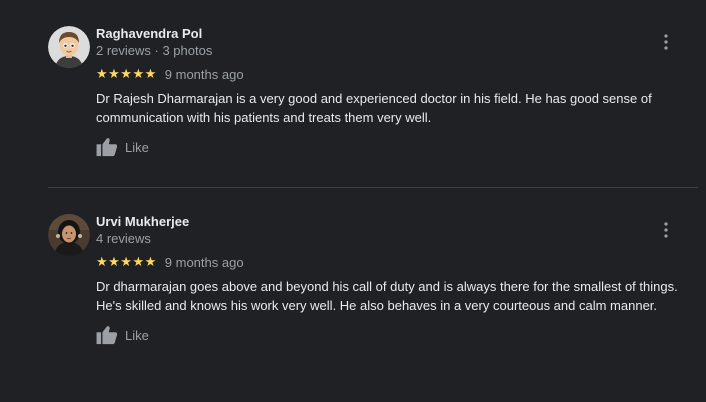  What do you see at coordinates (154, 50) in the screenshot?
I see `reviewer-meta: 2 reviews · 3 photos` at bounding box center [154, 50].